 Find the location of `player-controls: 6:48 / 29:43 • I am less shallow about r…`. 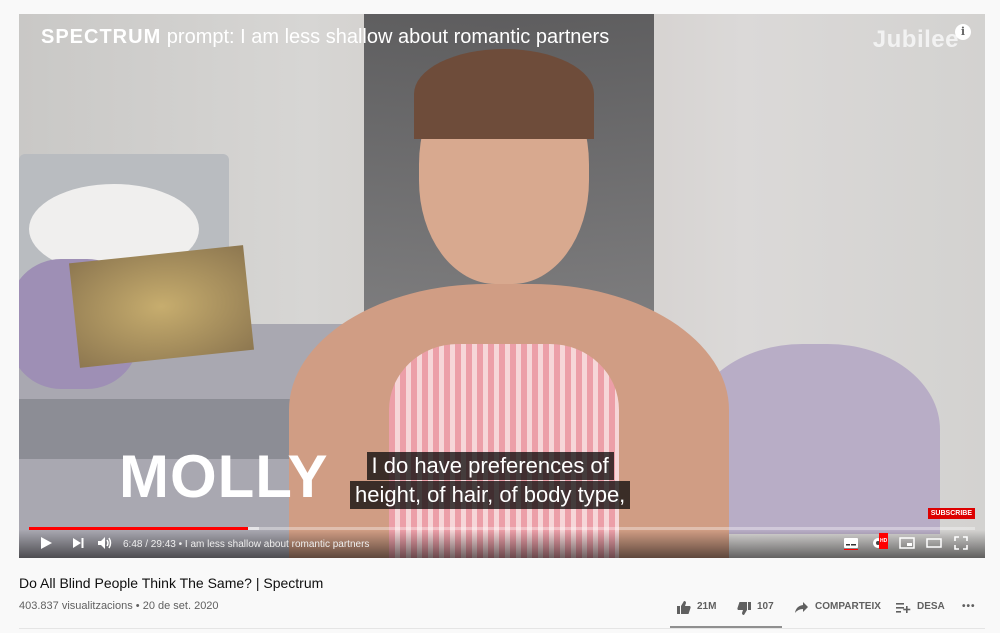

player-controls: 6:48 / 29:43 • I am less shallow about r… is located at coordinates (502, 544).